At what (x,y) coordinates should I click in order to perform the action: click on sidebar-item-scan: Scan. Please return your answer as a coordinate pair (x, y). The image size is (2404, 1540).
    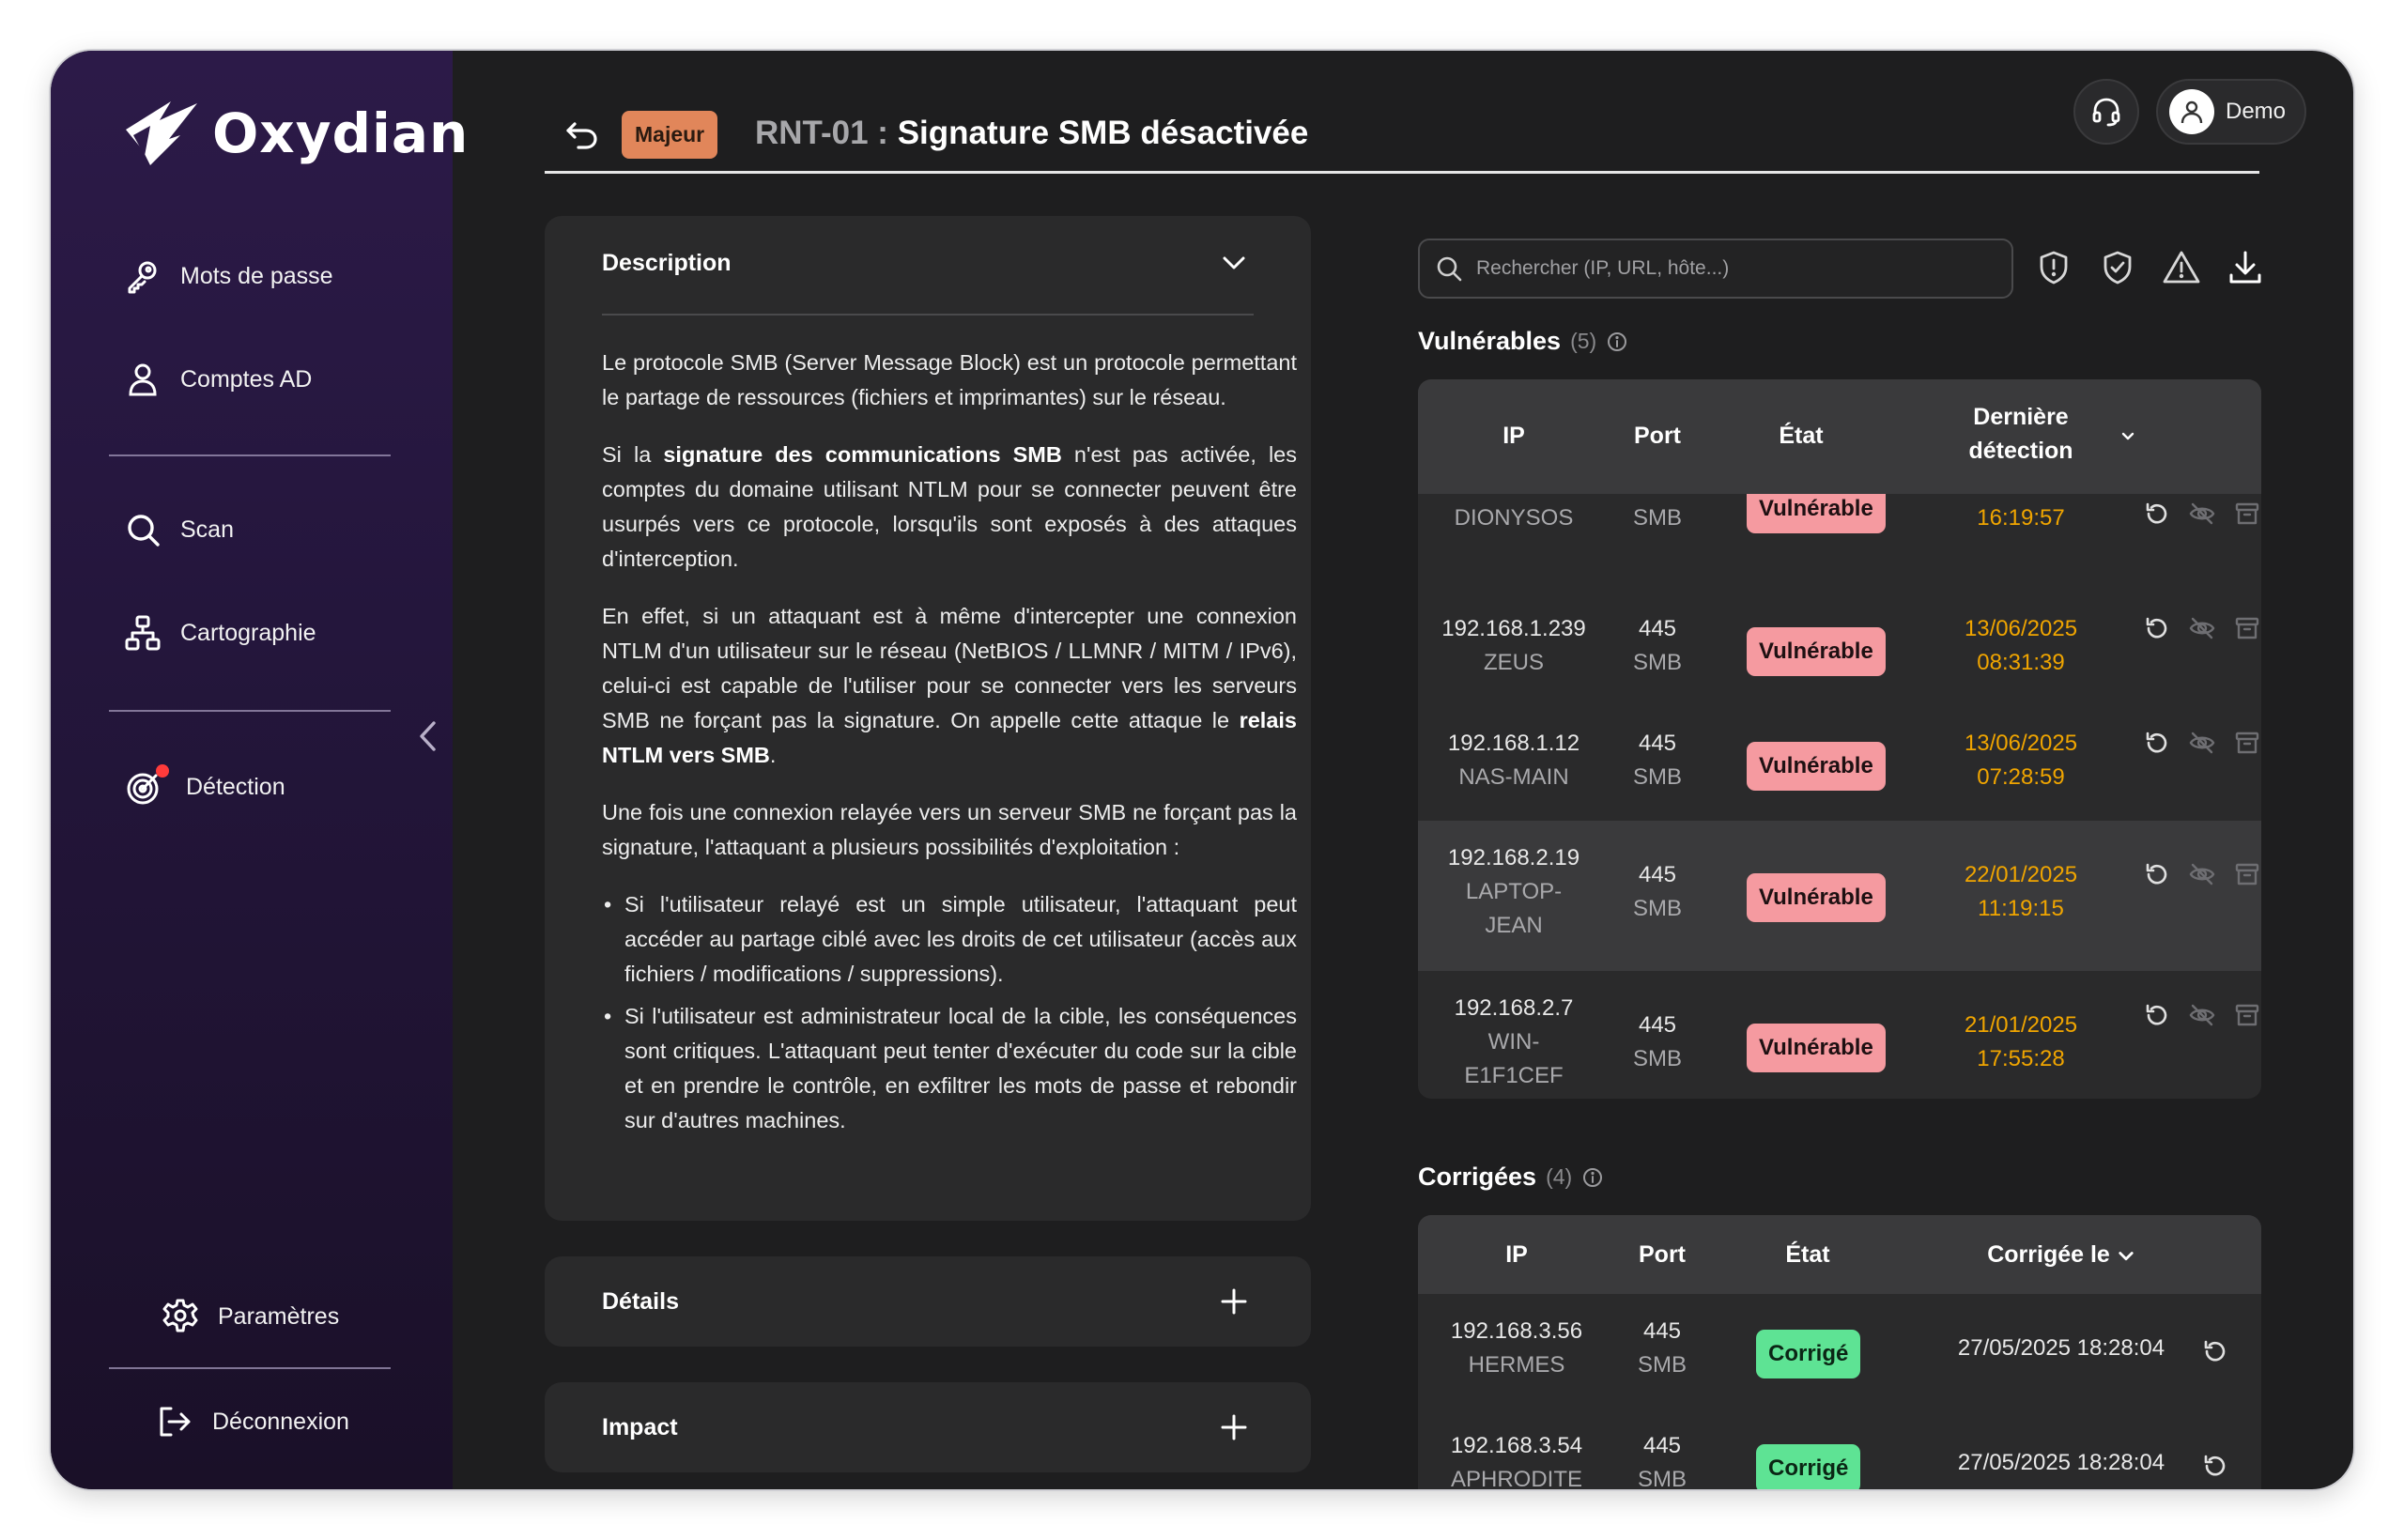
    Looking at the image, I should click on (179, 529).